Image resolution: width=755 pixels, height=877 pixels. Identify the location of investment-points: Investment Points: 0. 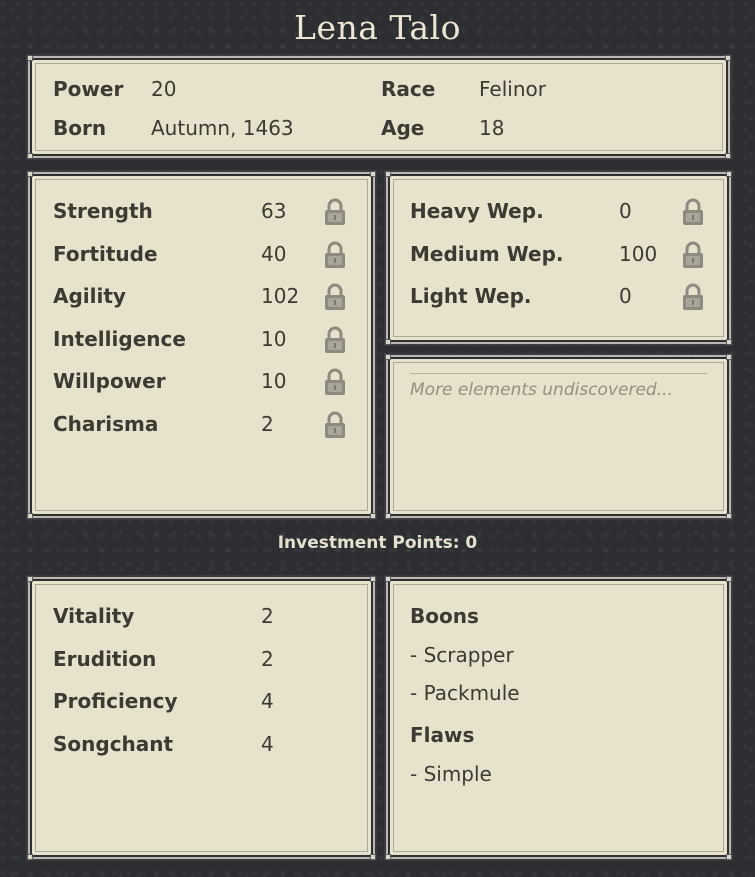
(377, 543).